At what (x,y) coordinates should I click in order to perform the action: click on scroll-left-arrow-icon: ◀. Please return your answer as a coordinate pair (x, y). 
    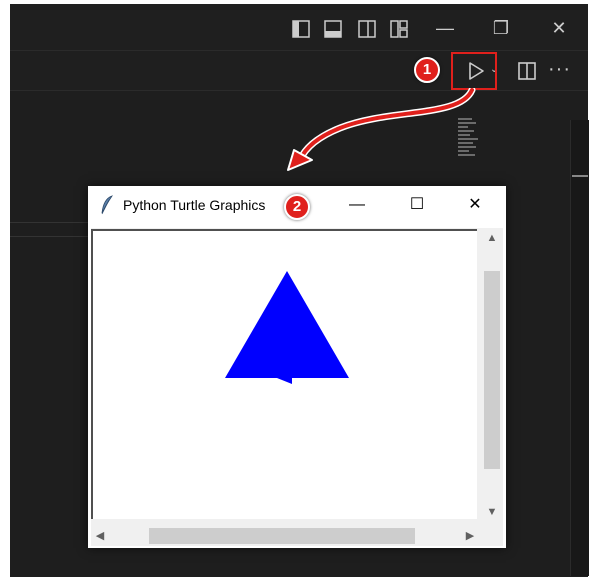
    Looking at the image, I should click on (100, 536).